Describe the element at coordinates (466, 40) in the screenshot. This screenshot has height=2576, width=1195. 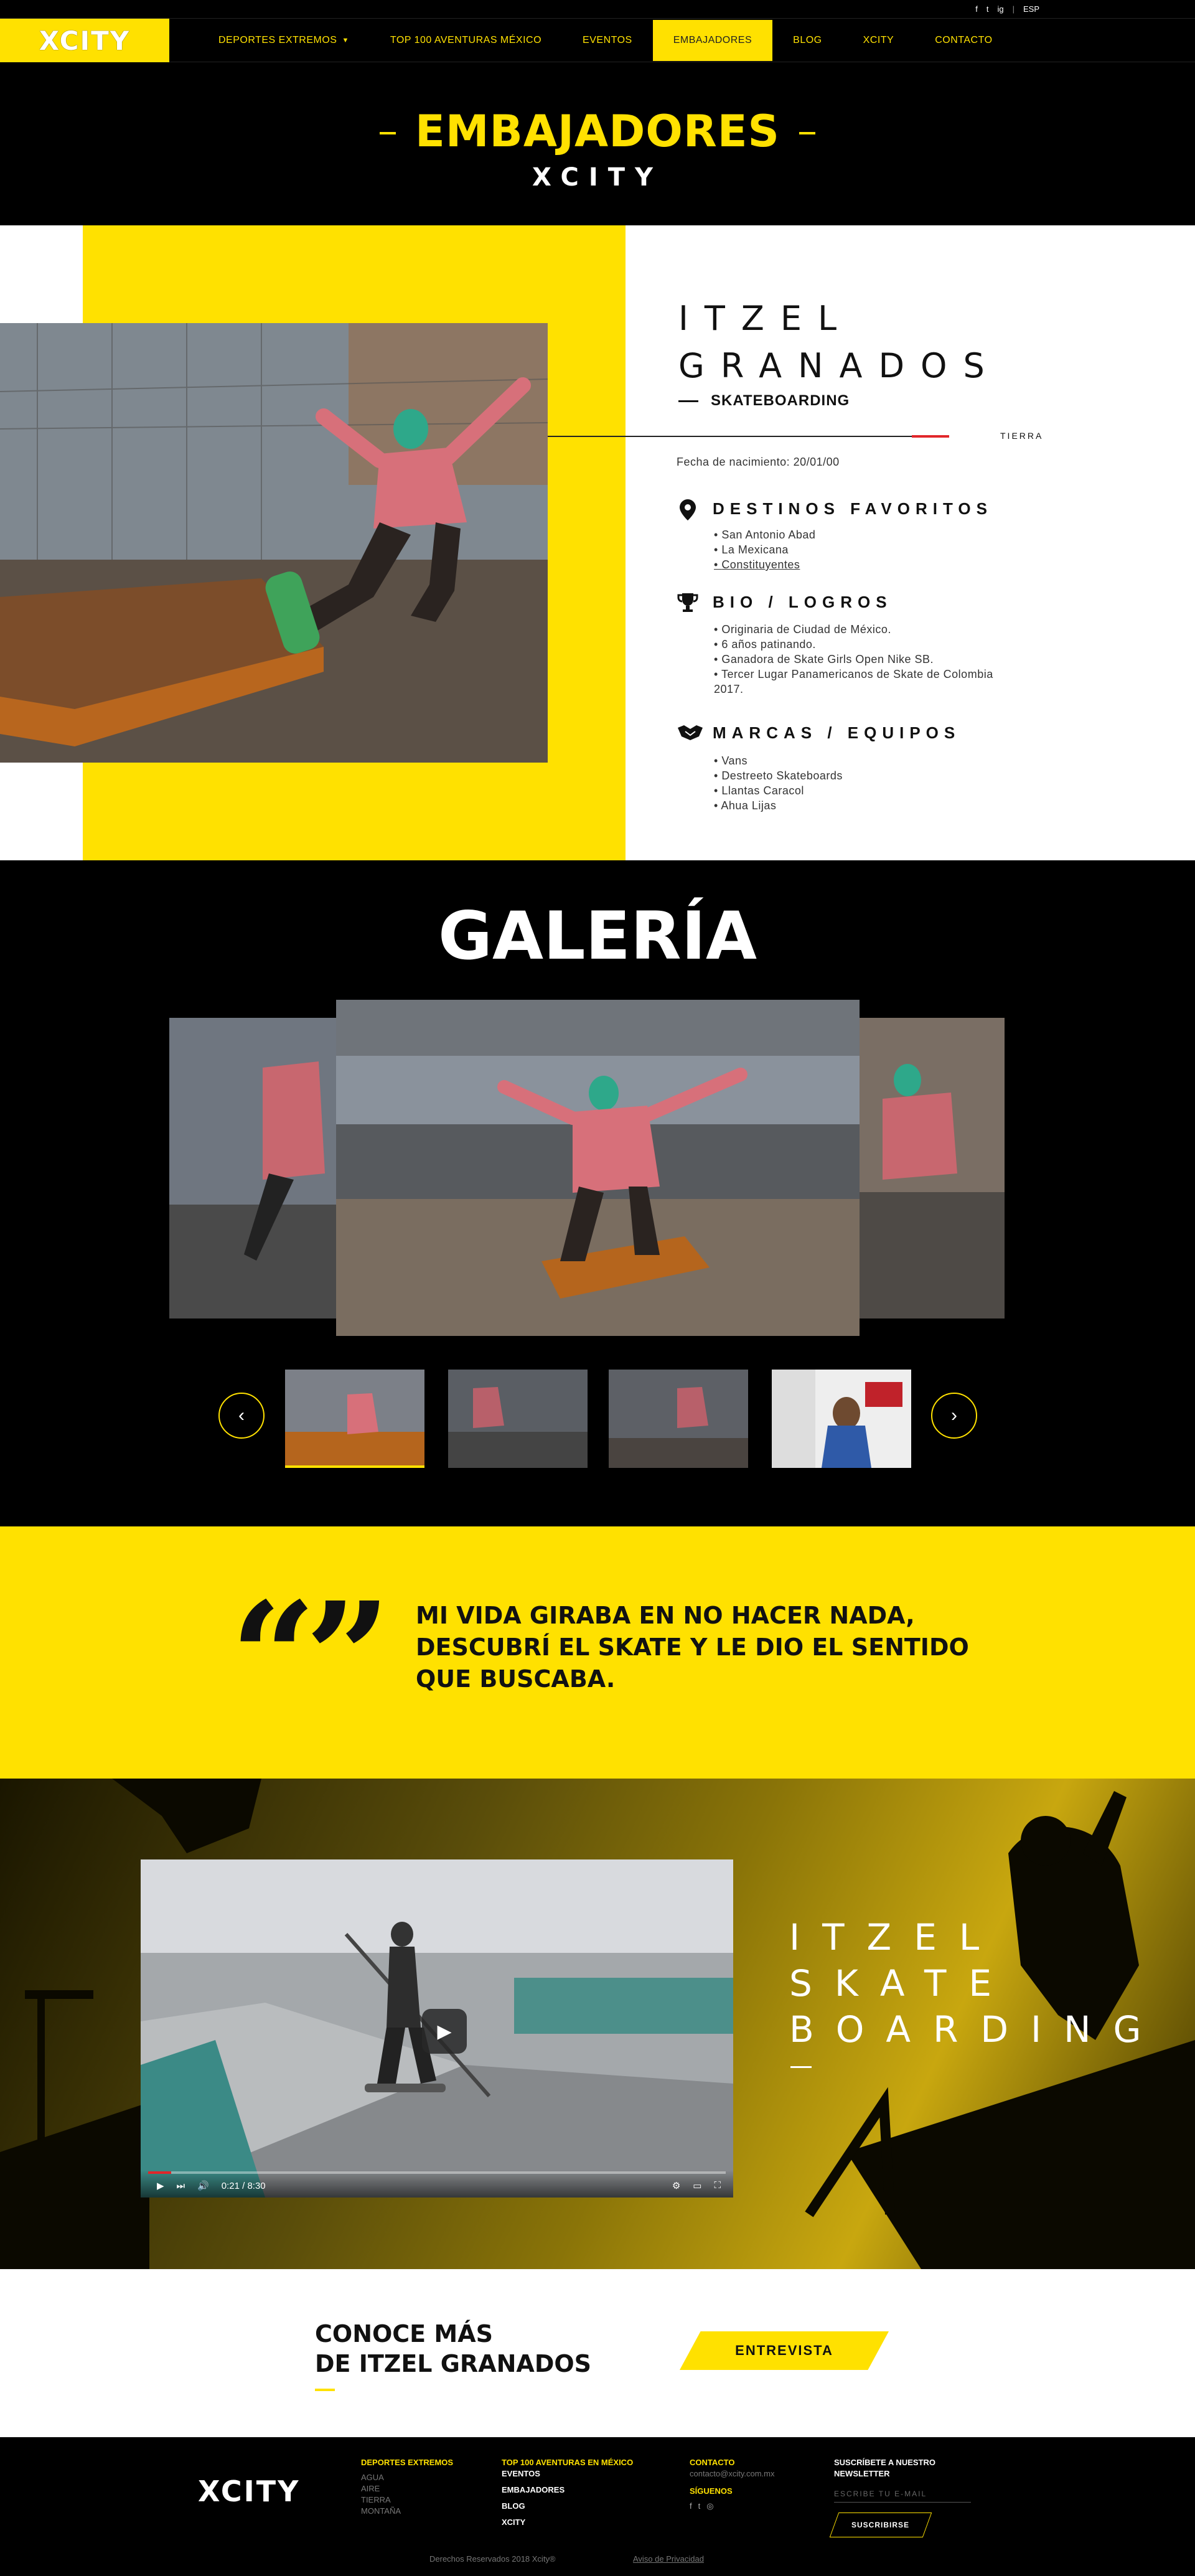
I see `nav-item-top-100: TOP 100 AVENTURAS MÉXICO` at that location.